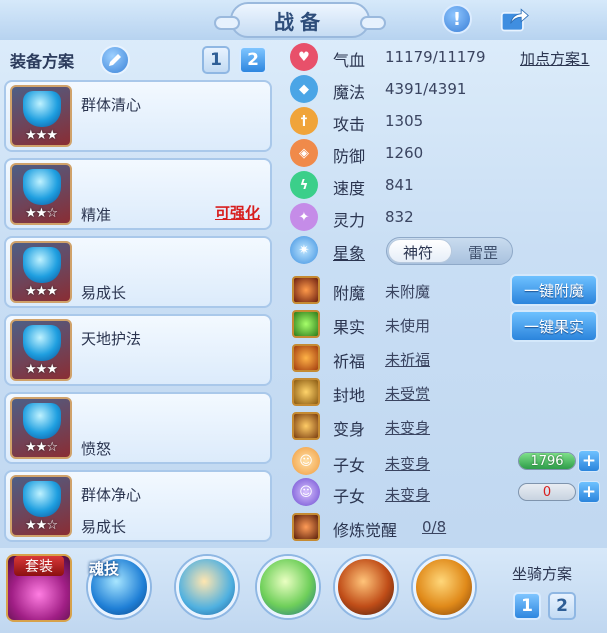  I want to click on lightning-icon: ϟ, so click(304, 185).